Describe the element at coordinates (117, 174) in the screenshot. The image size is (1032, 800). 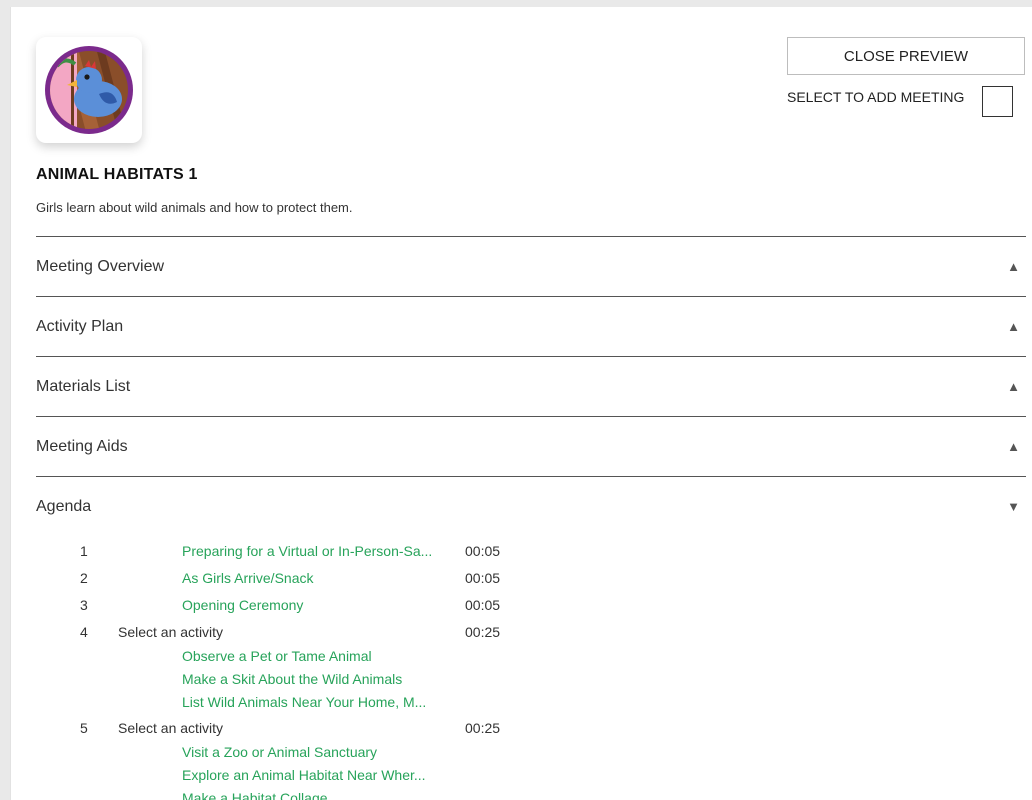
I see `meeting-title: ANIMAL HABITATS 1` at that location.